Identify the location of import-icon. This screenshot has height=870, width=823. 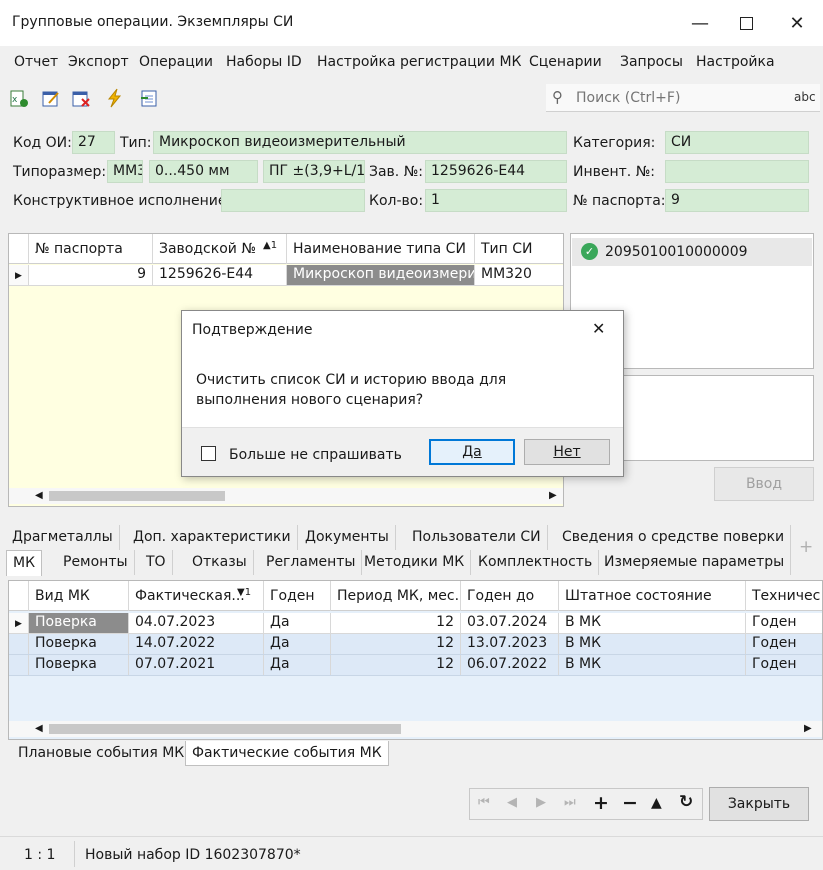
(149, 98).